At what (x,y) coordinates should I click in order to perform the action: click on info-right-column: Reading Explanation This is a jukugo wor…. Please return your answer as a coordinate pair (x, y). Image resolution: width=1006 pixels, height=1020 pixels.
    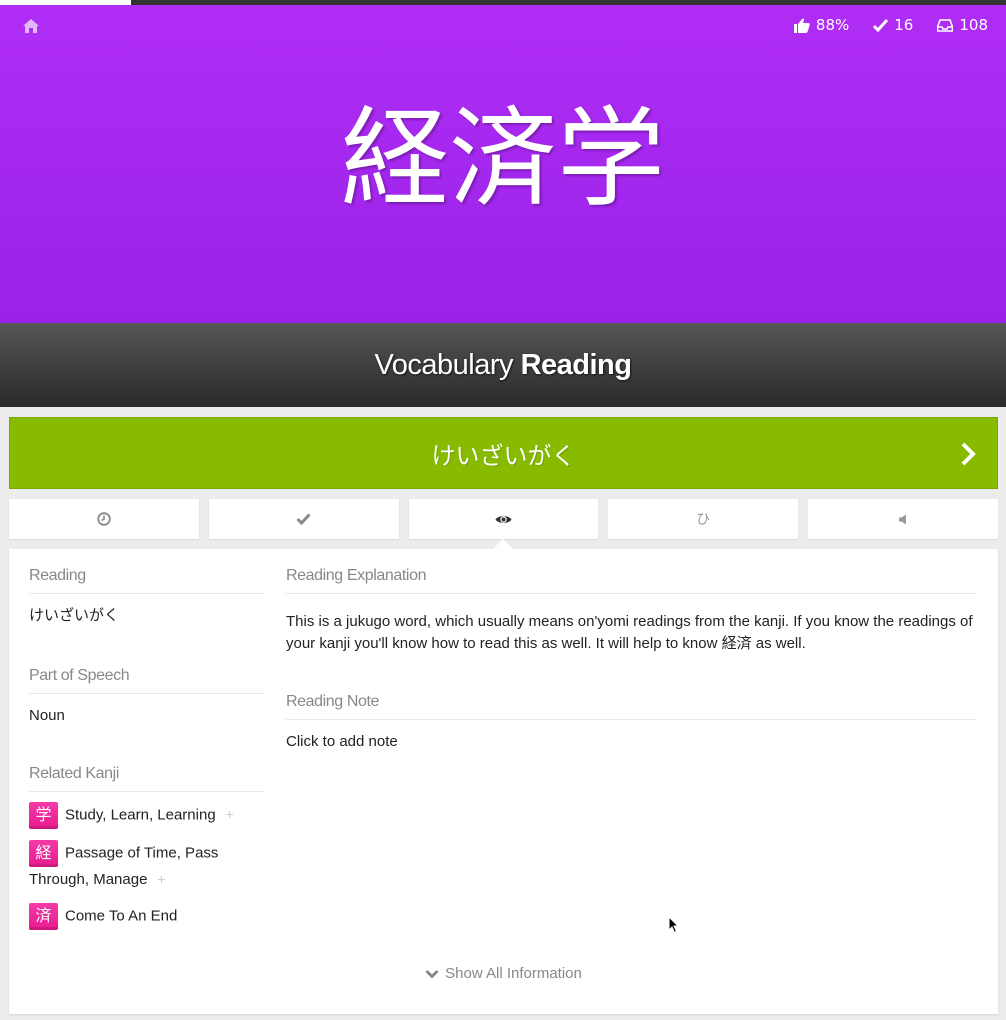
    Looking at the image, I should click on (631, 660).